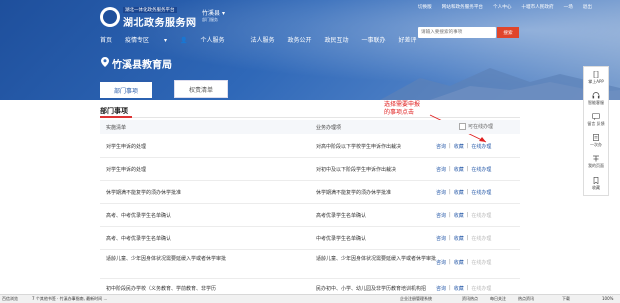  What do you see at coordinates (596, 99) in the screenshot?
I see `sidebar-item-service: 智能客服` at bounding box center [596, 99].